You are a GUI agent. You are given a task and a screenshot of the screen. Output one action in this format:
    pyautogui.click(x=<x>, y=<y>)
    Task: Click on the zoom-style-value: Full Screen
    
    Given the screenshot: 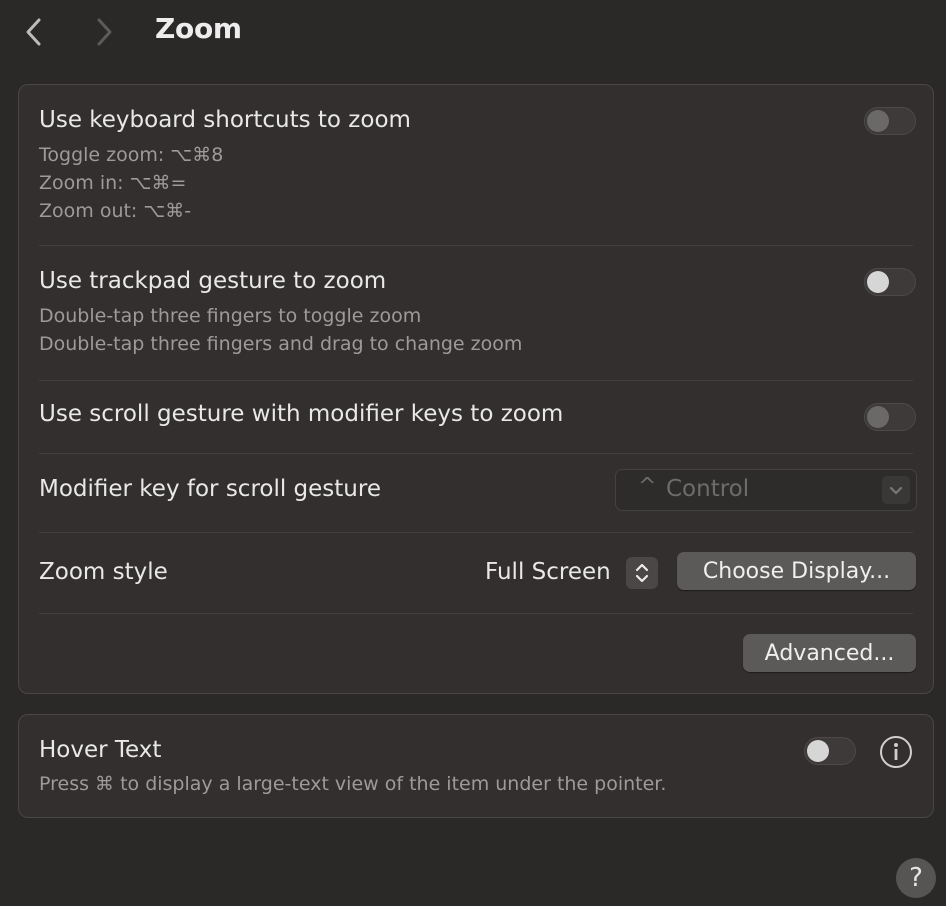 What is the action you would take?
    pyautogui.click(x=548, y=572)
    